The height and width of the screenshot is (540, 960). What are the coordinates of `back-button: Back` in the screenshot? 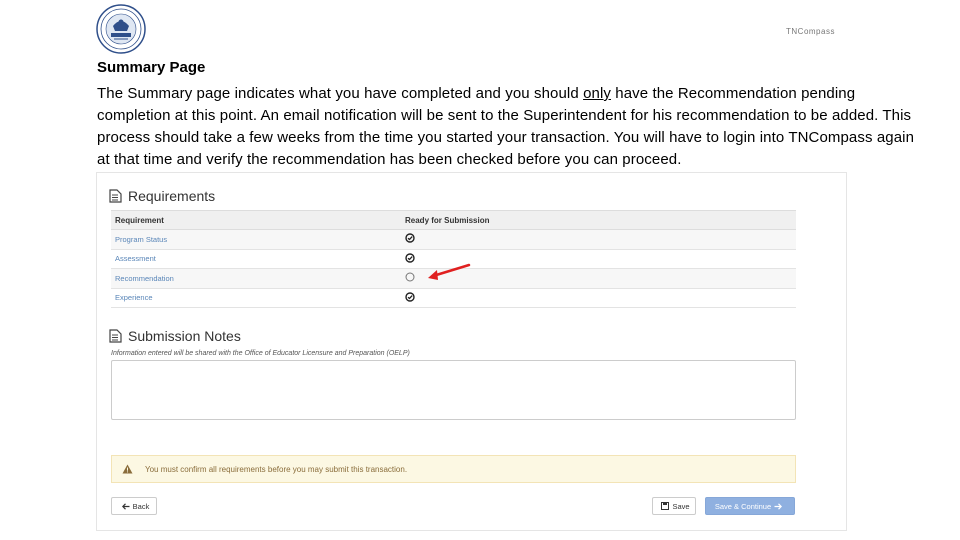 It's located at (134, 506).